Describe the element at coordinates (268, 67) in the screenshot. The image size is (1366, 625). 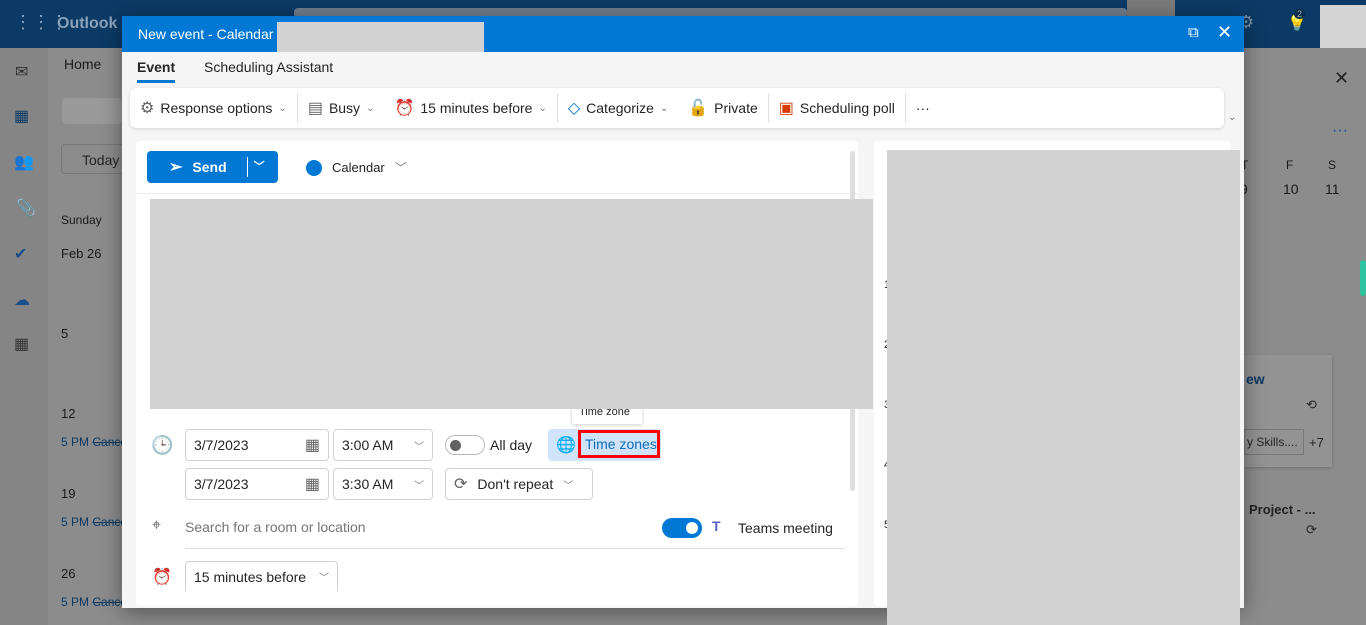
I see `tab-scheduling-assistant: Scheduling Assistant` at that location.